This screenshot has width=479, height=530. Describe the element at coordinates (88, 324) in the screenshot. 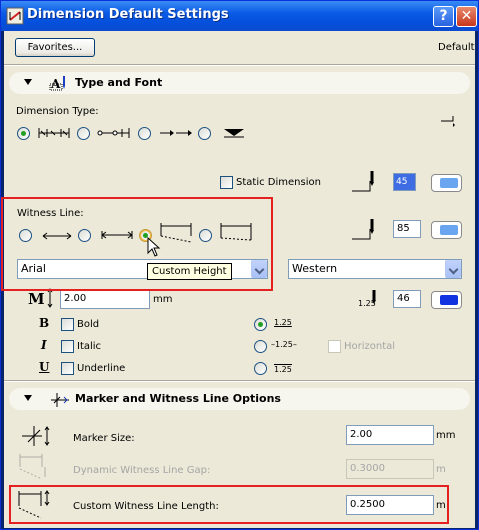

I see `bold-label: Bold` at that location.